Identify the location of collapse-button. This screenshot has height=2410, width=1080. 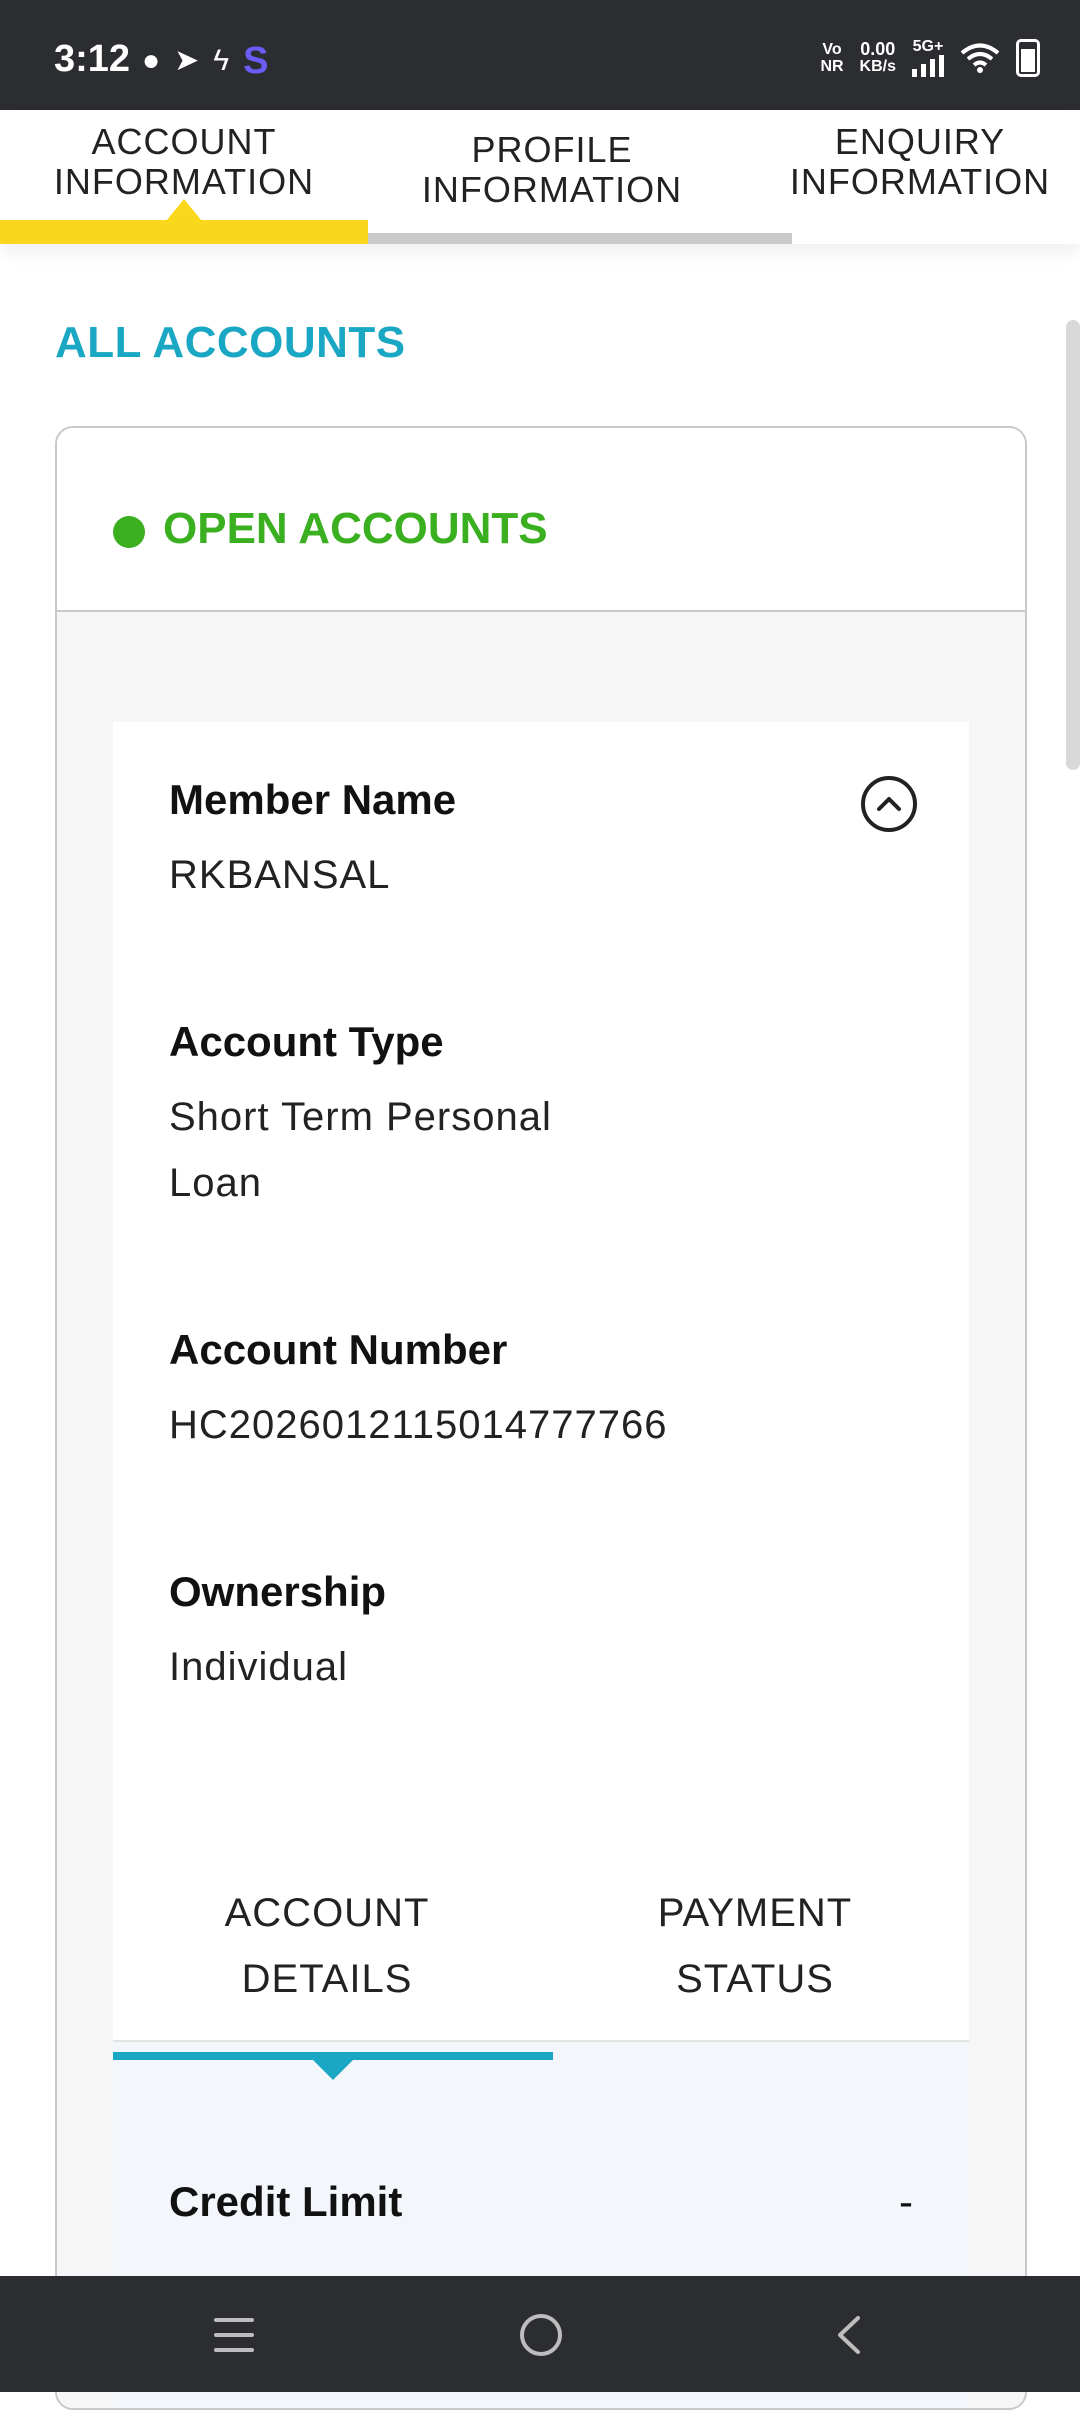
(889, 804).